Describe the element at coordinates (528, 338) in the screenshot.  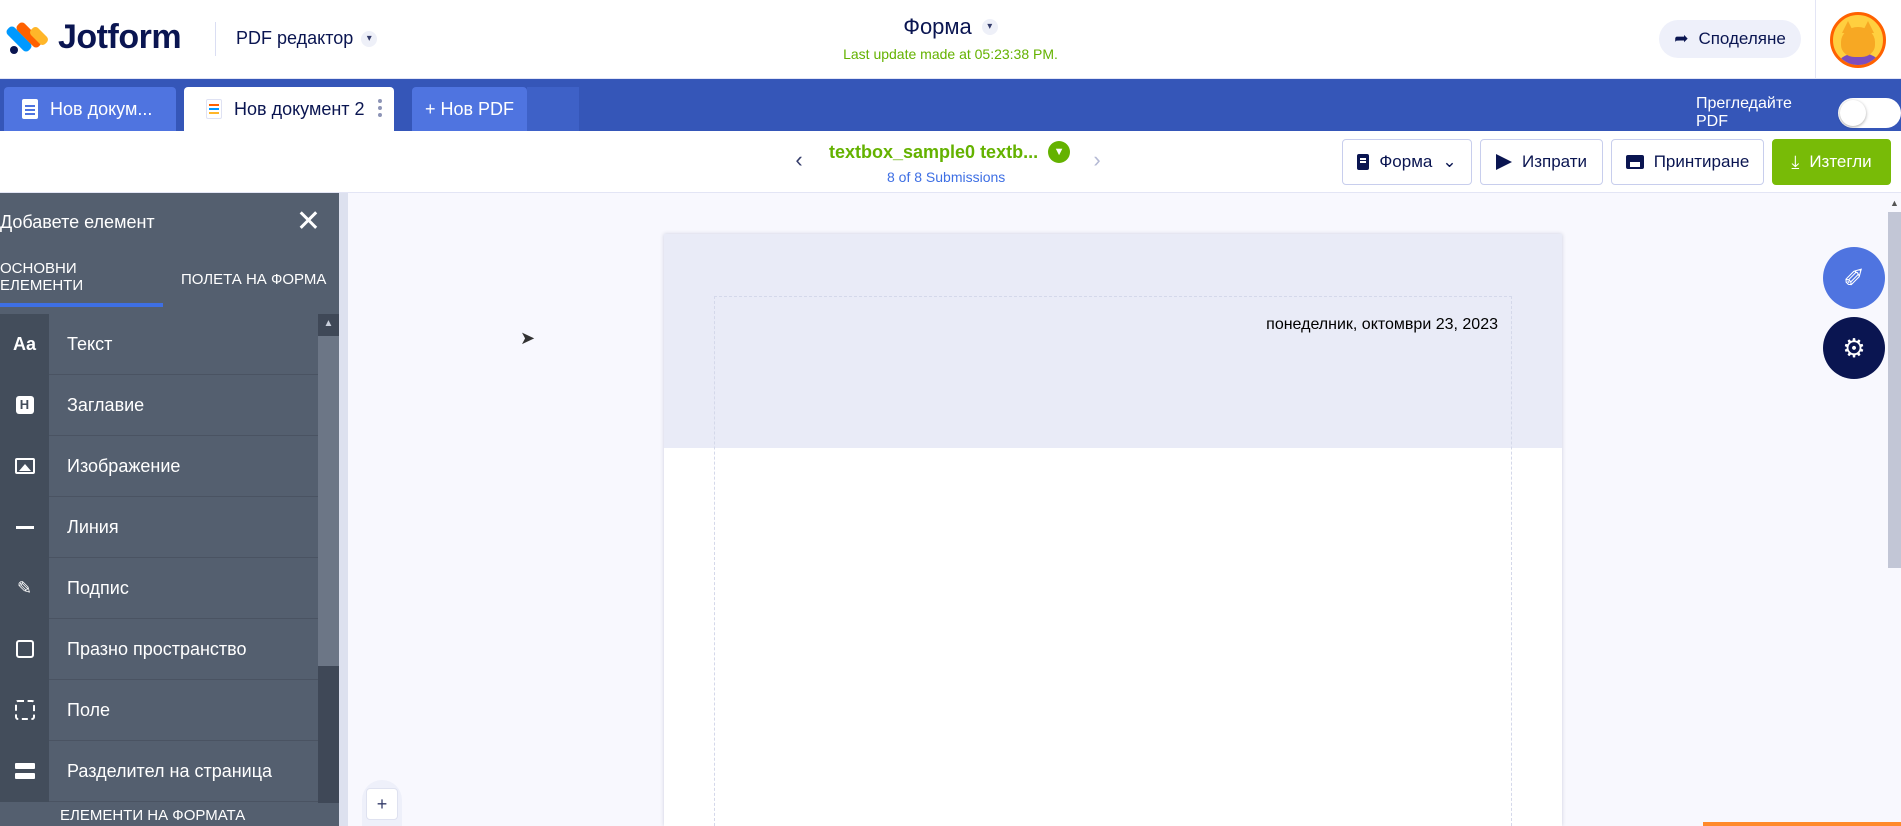
I see `mouse-cursor-icon: ➤` at that location.